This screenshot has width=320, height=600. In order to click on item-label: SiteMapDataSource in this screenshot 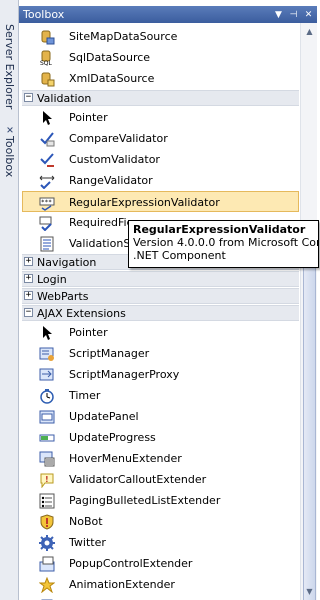, I will do `click(123, 36)`.